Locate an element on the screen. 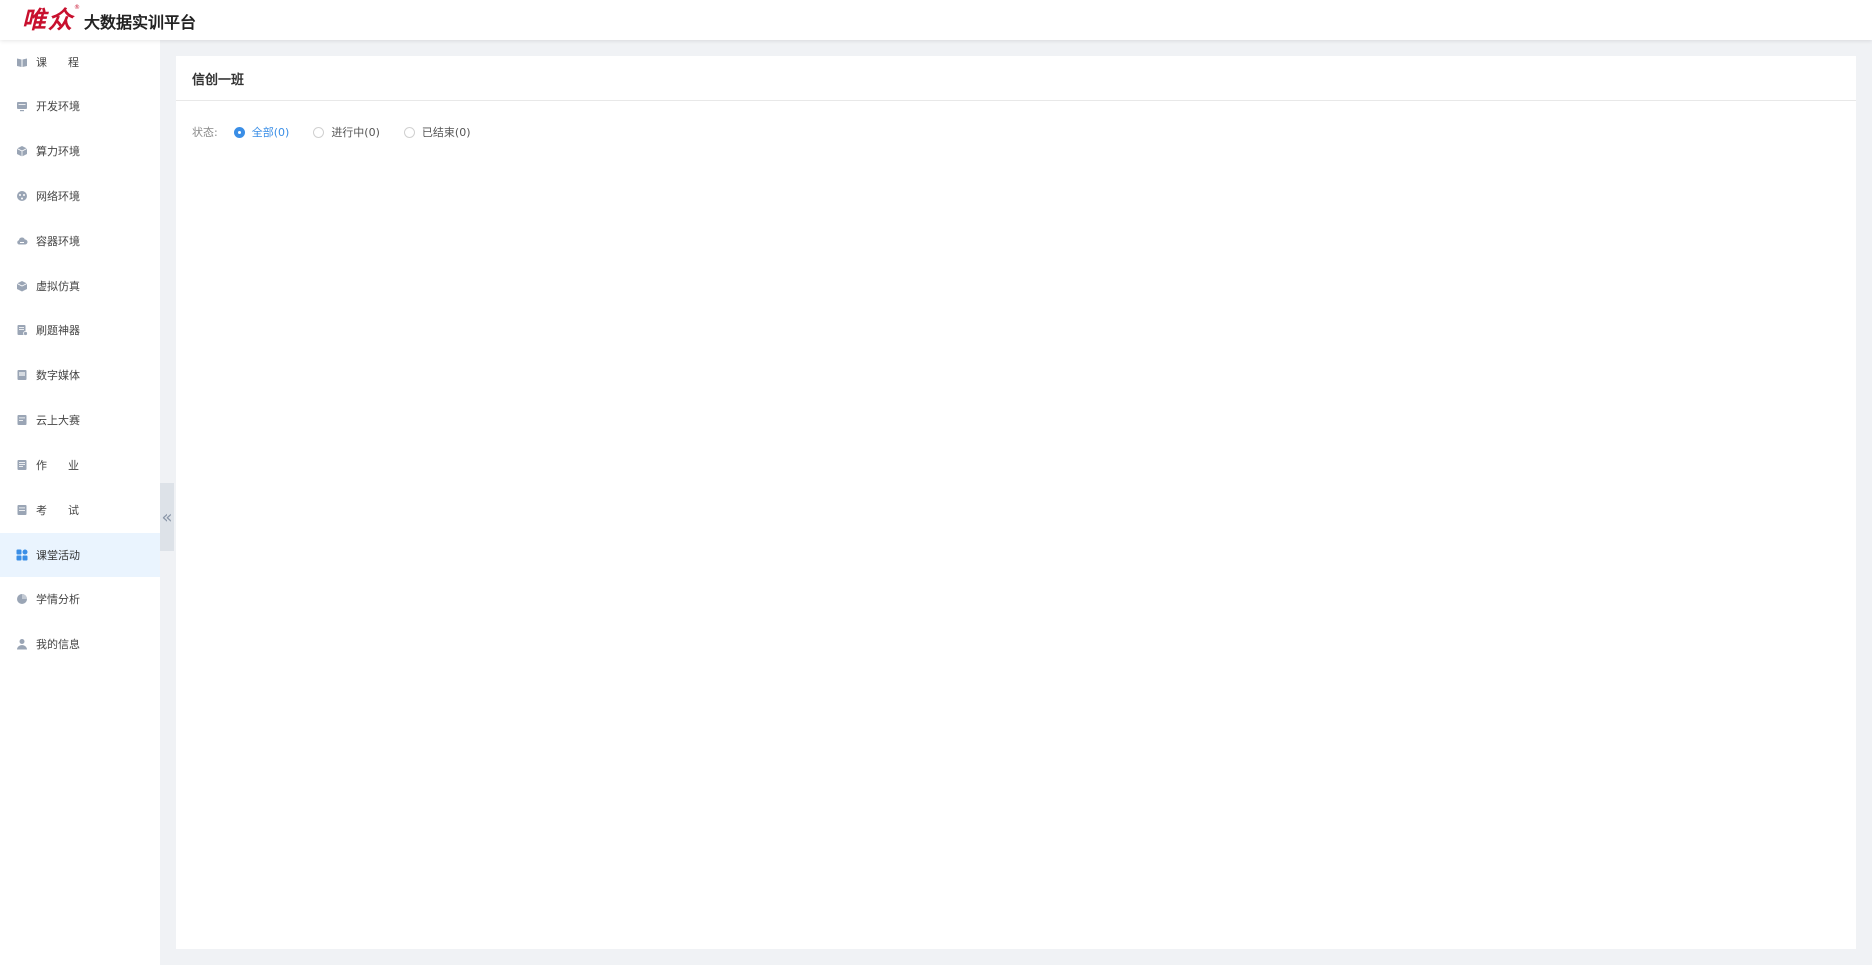 This screenshot has width=1872, height=965. grid-icon is located at coordinates (22, 555).